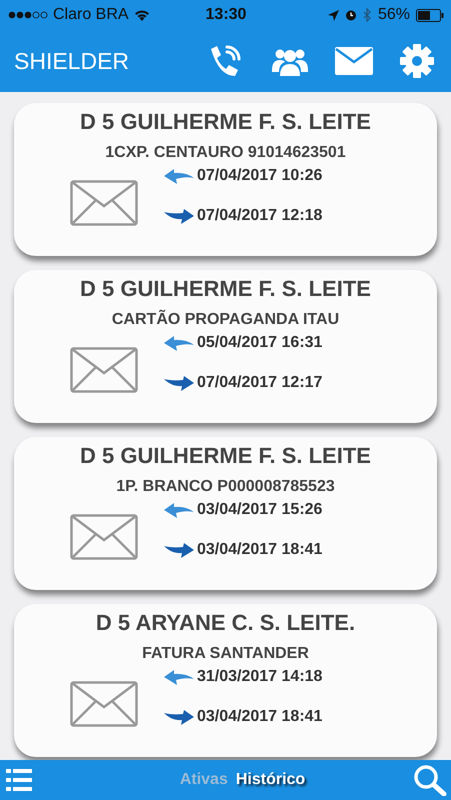 The height and width of the screenshot is (800, 451). What do you see at coordinates (226, 623) in the screenshot?
I see `recipient-name: D 5 ARYANE C. S. LEITE.` at bounding box center [226, 623].